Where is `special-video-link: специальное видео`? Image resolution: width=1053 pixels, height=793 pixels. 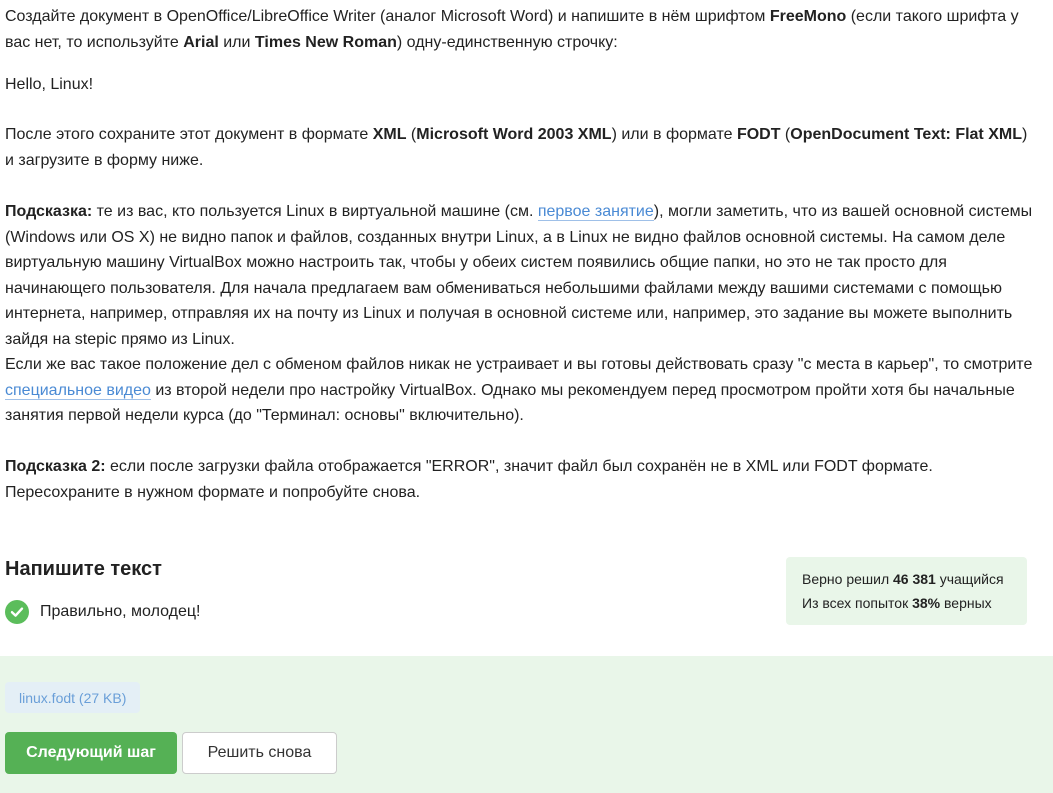
special-video-link: специальное видео is located at coordinates (78, 390).